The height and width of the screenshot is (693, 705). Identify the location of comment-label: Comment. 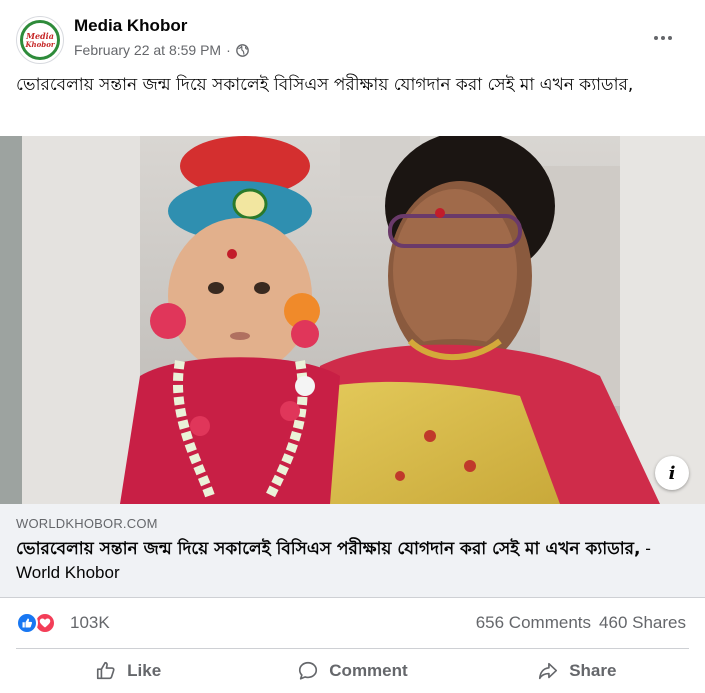
(368, 670).